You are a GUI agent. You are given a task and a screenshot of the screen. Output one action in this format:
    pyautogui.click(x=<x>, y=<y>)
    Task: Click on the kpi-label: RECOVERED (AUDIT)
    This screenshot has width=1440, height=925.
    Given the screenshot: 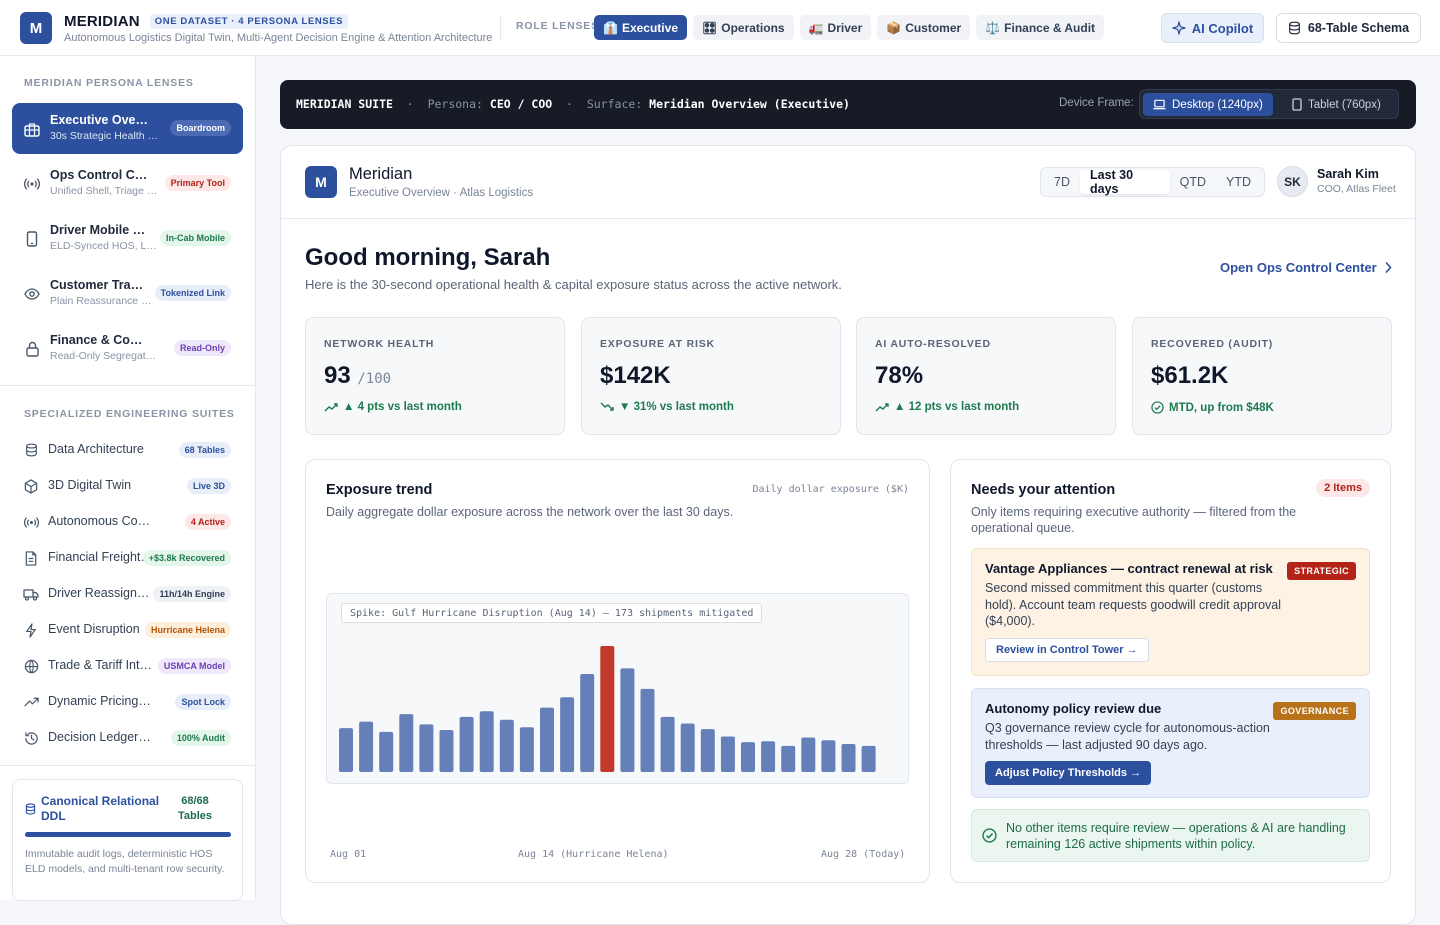 What is the action you would take?
    pyautogui.click(x=1212, y=344)
    